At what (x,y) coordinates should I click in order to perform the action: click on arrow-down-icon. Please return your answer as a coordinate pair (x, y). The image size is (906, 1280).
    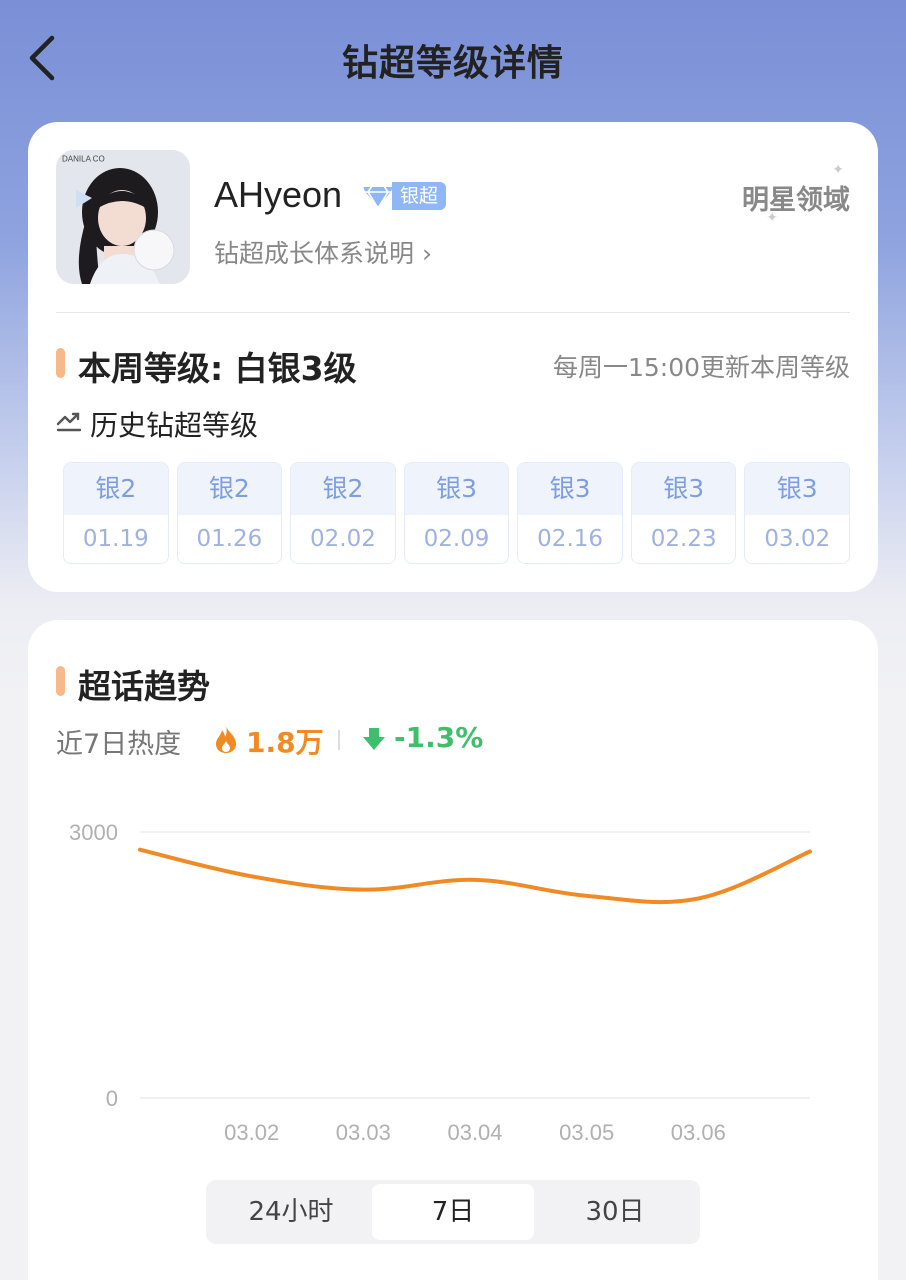
    Looking at the image, I should click on (374, 739).